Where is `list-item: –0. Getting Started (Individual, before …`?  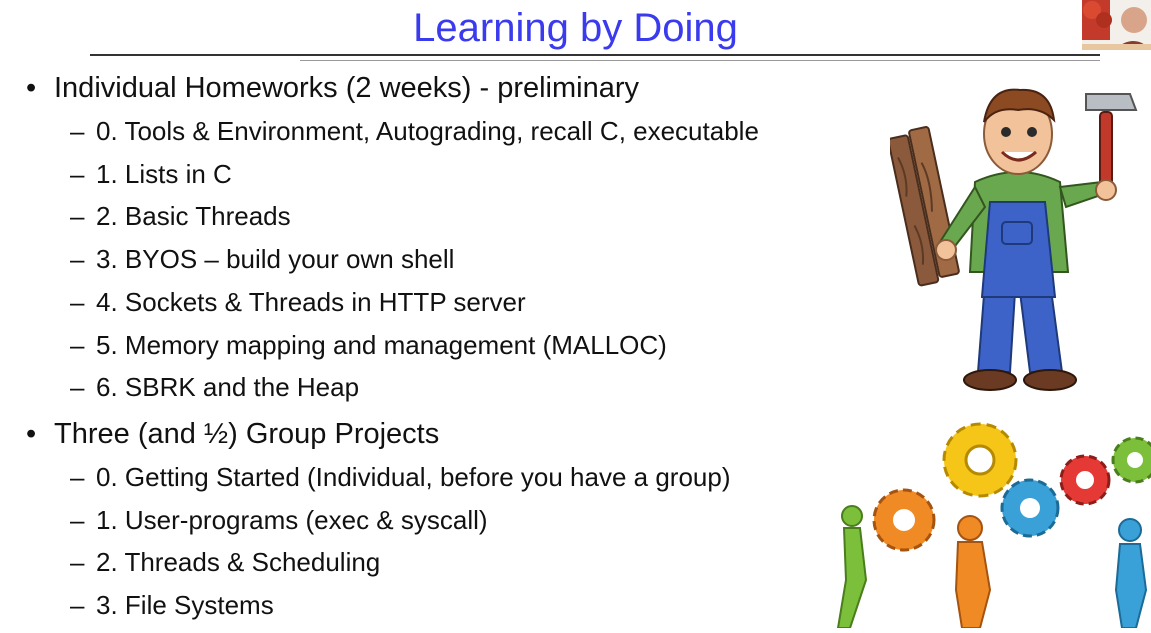 list-item: –0. Getting Started (Individual, before … is located at coordinates (400, 477).